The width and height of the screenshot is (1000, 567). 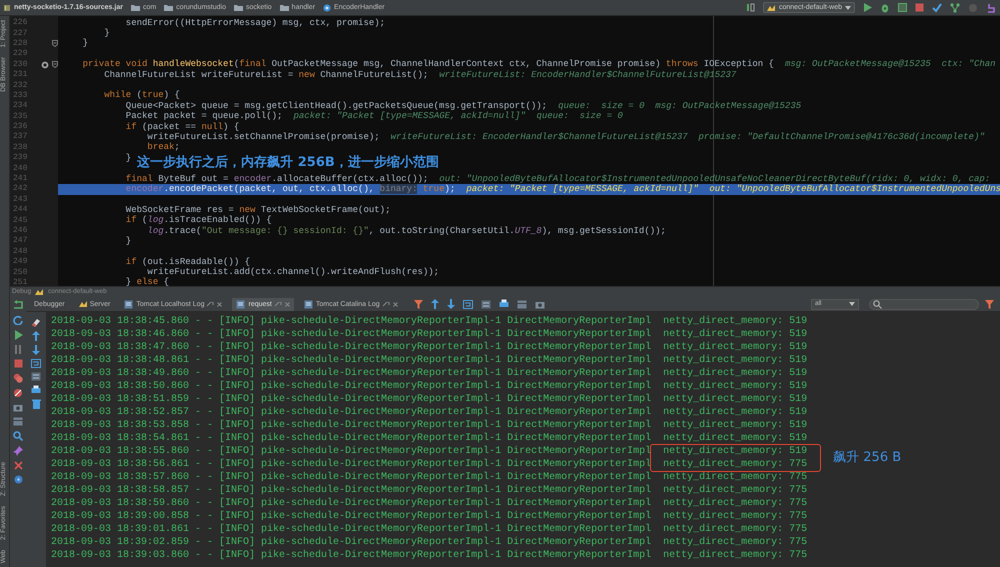 What do you see at coordinates (20, 179) in the screenshot?
I see `line-number: 241` at bounding box center [20, 179].